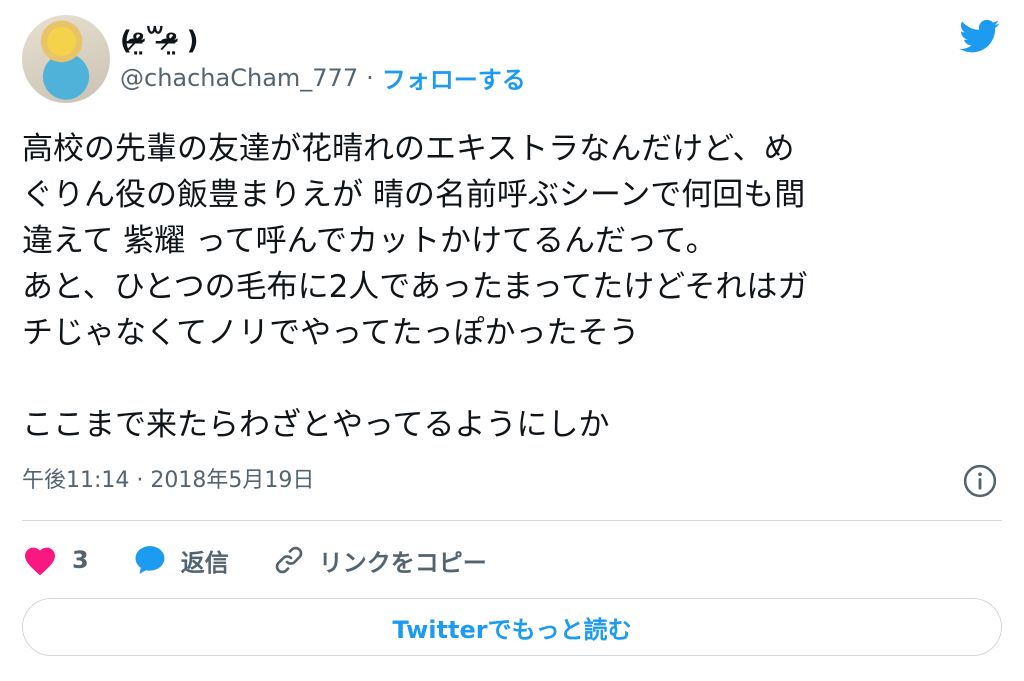 Image resolution: width=1024 pixels, height=681 pixels. I want to click on author-handle-row: @chachaCham_777 · フォローする, so click(323, 77).